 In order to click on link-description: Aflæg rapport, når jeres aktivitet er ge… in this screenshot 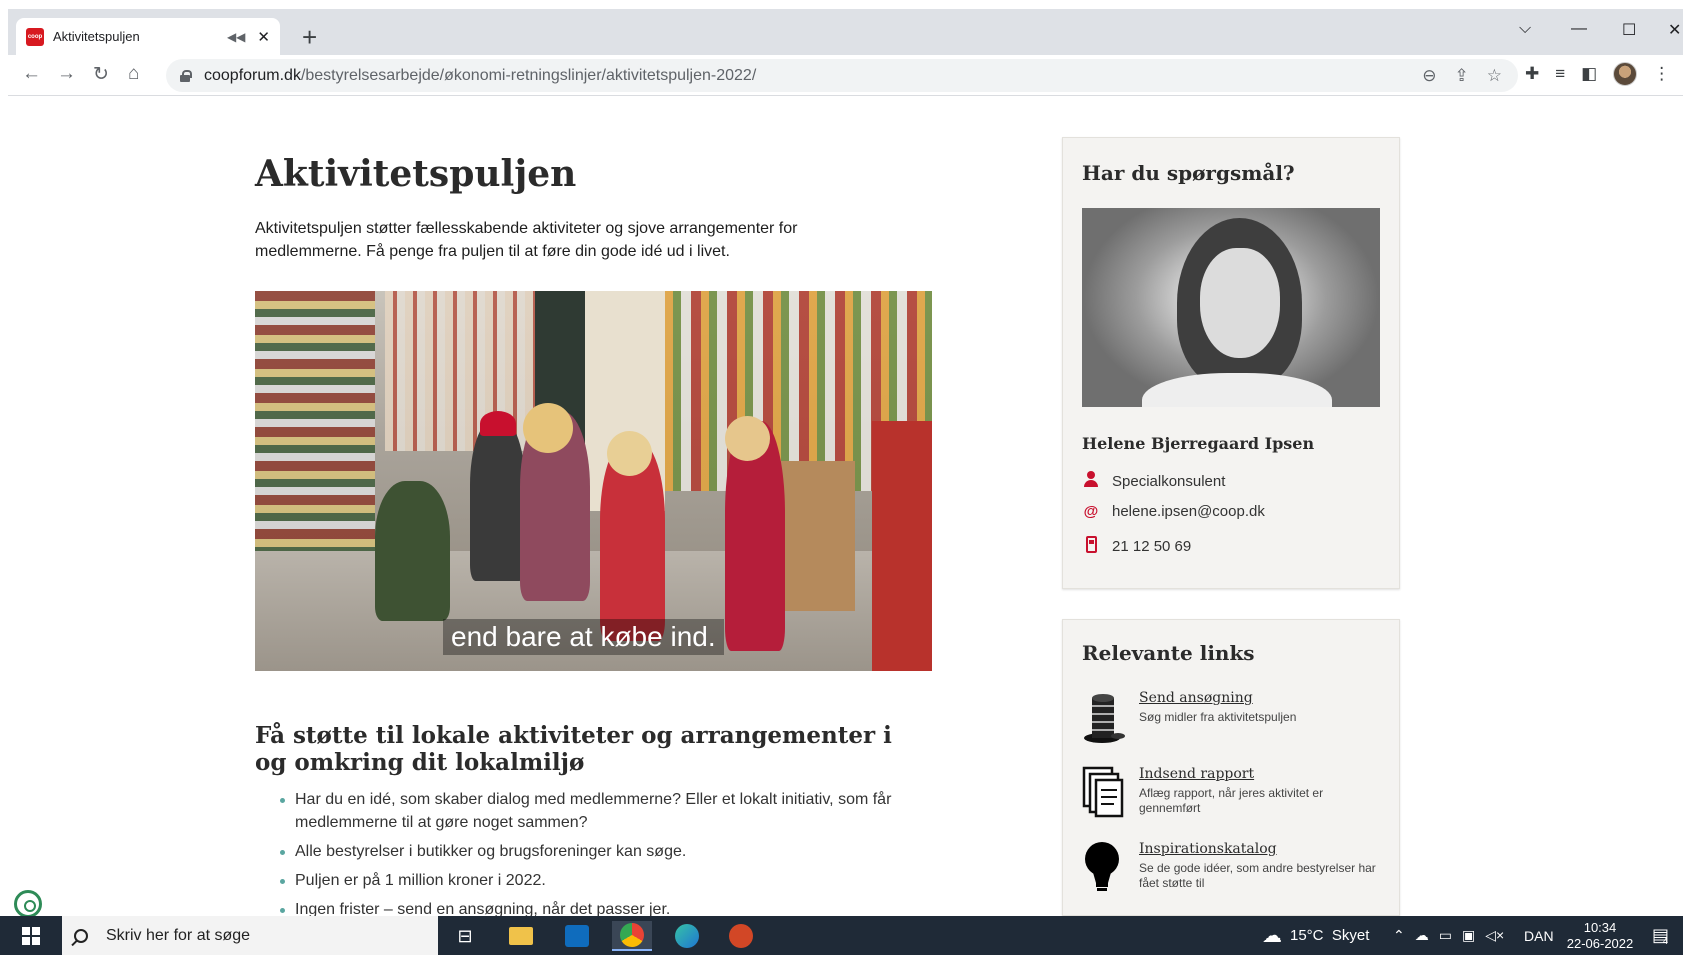, I will do `click(1231, 800)`.